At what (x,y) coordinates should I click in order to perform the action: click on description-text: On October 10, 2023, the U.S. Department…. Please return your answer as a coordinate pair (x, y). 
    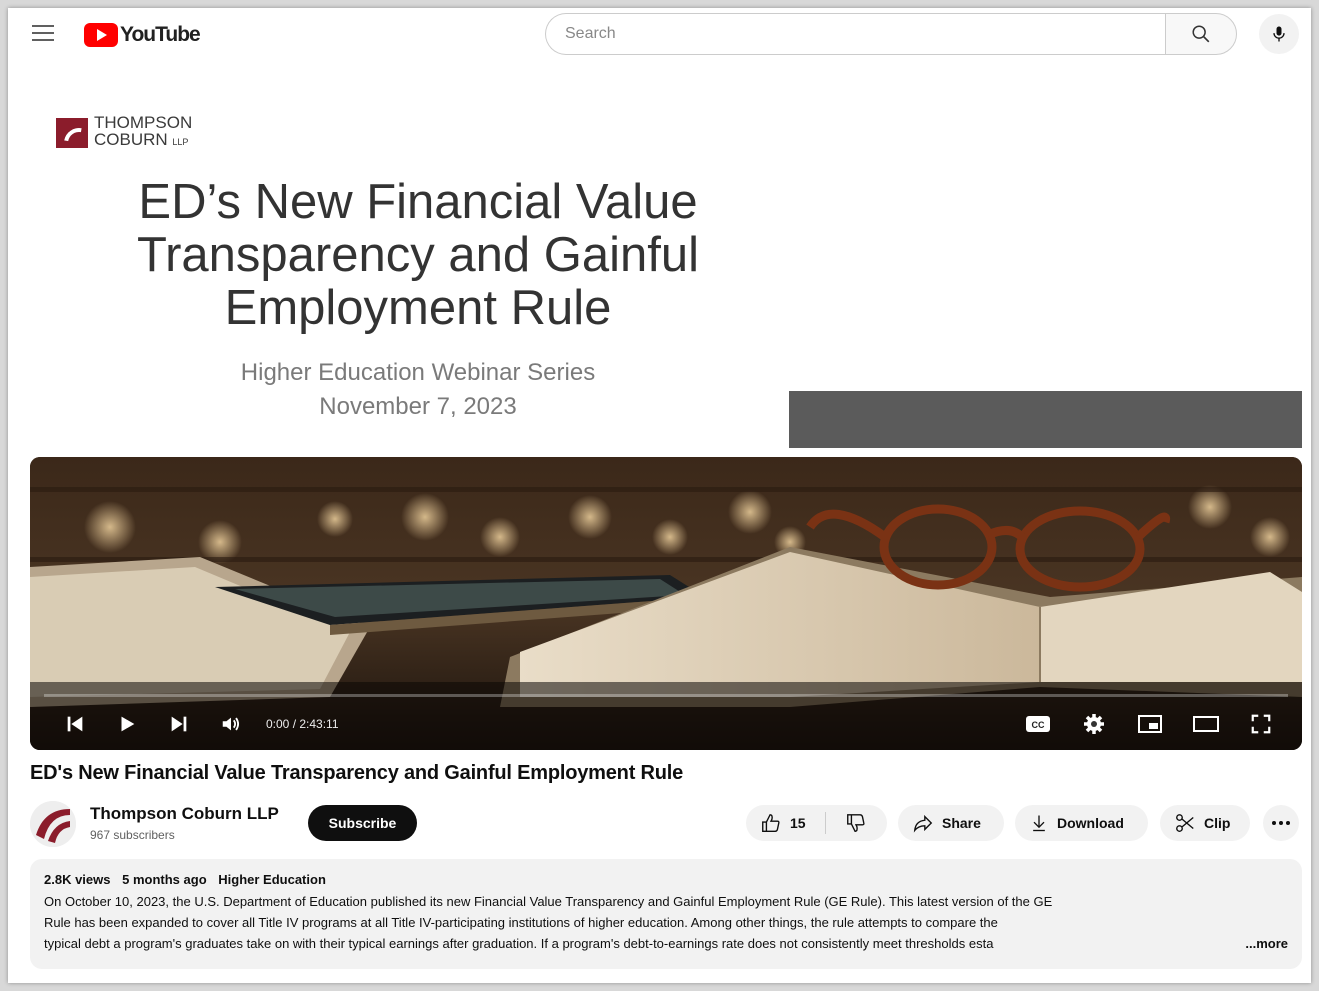
    Looking at the image, I should click on (666, 922).